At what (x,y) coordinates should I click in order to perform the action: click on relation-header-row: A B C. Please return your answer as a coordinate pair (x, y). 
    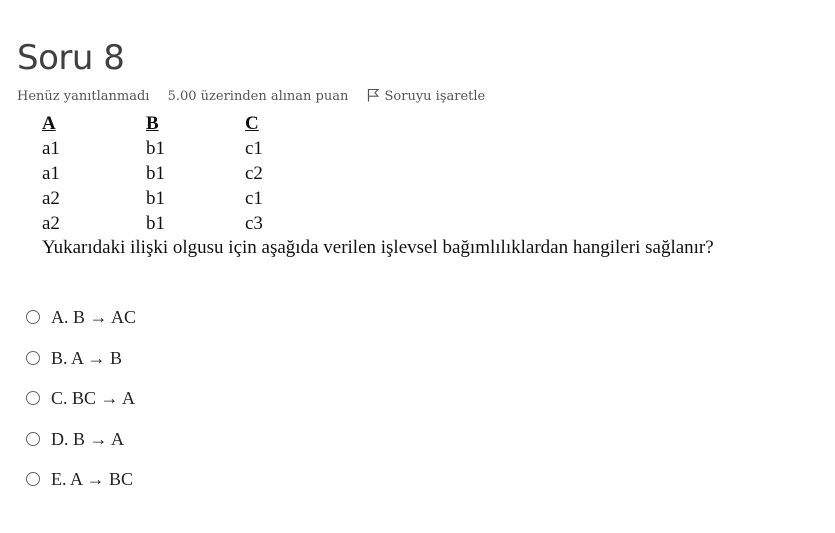
    Looking at the image, I should click on (163, 124).